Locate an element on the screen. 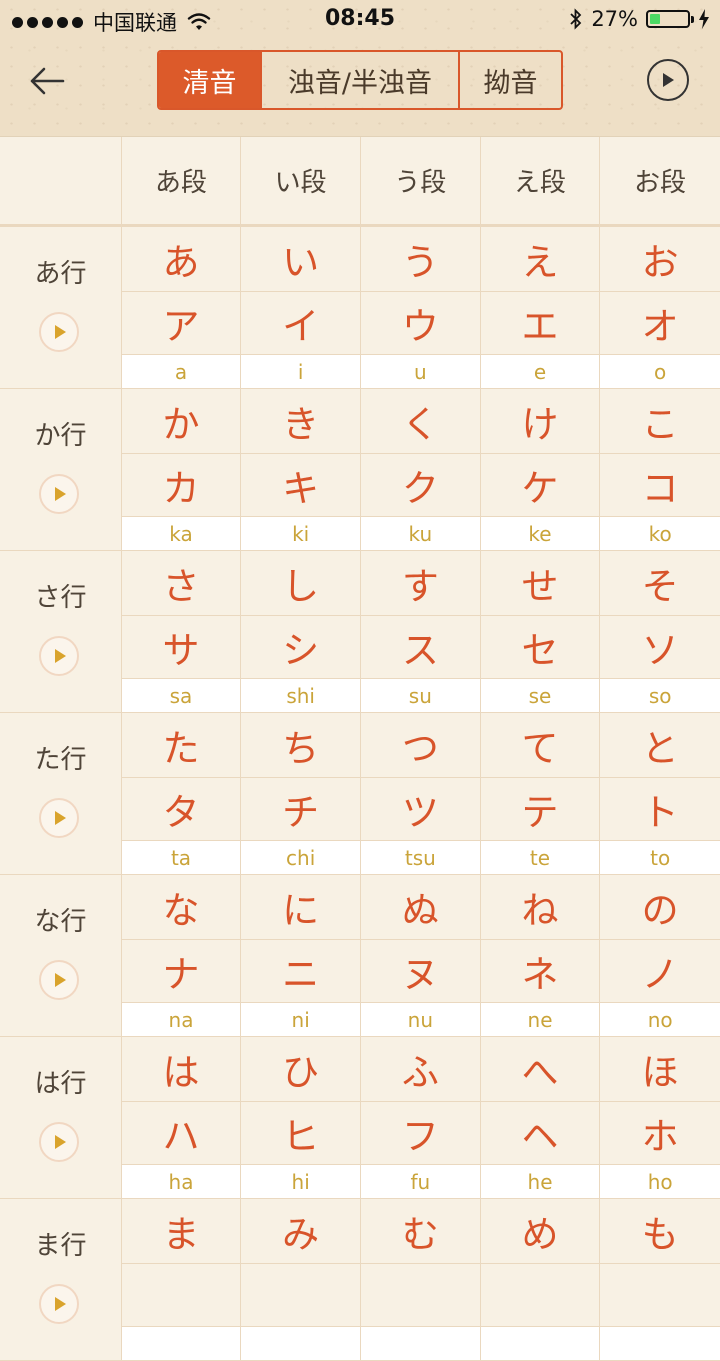 The height and width of the screenshot is (1361, 720). romaji: u is located at coordinates (420, 371).